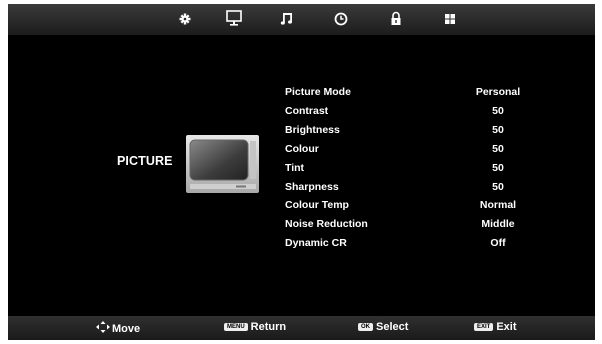  Describe the element at coordinates (415, 243) in the screenshot. I see `setting-row-dynamic-cr: Dynamic CR Off` at that location.